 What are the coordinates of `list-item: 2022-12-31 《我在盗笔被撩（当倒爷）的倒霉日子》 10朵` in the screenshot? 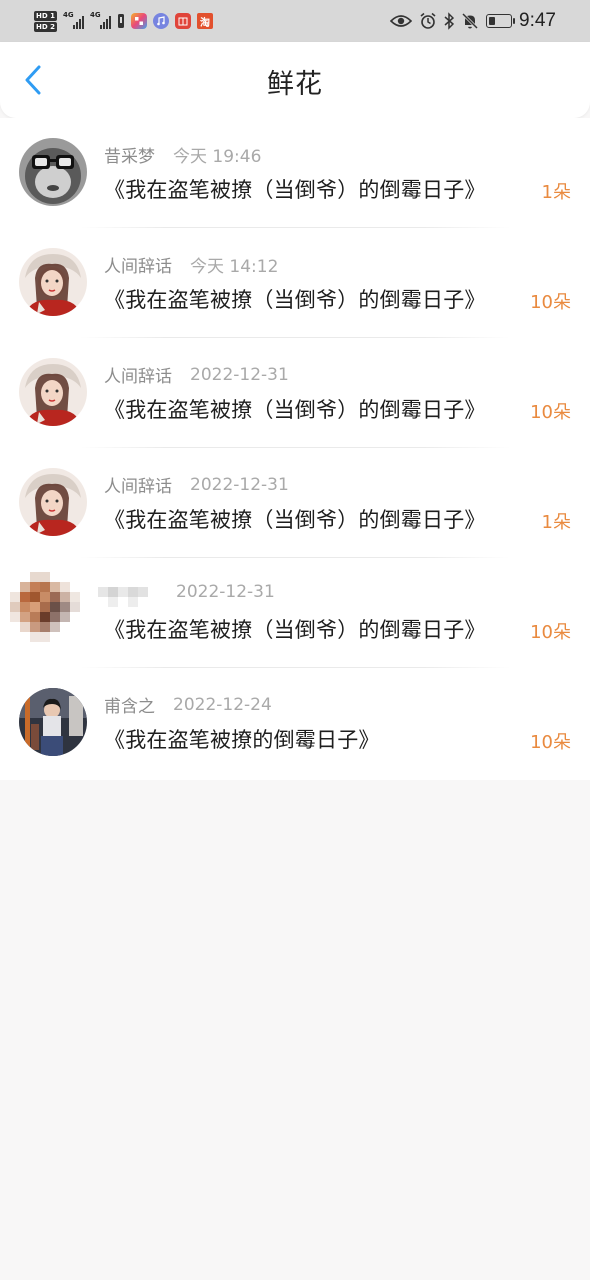 It's located at (295, 613).